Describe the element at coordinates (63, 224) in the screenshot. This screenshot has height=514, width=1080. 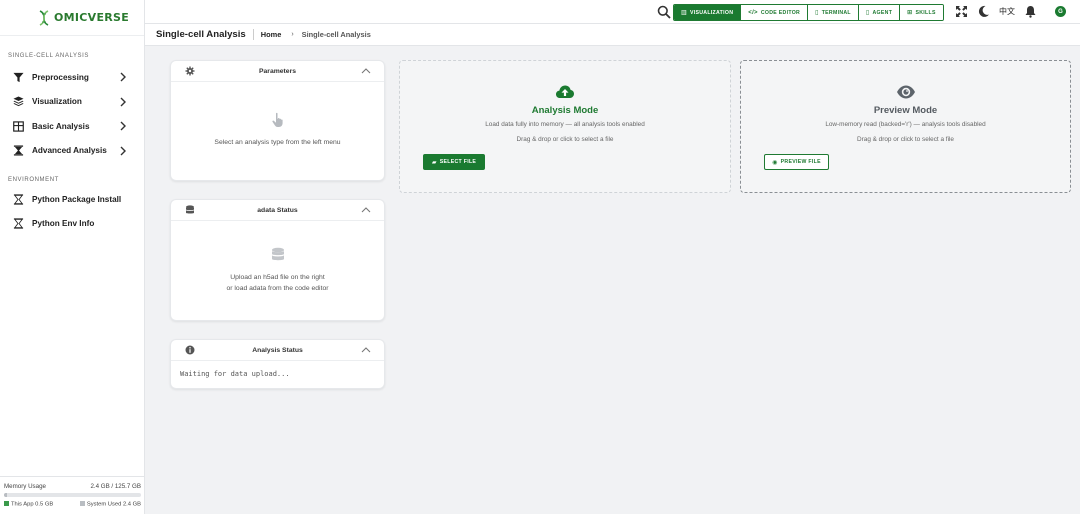
I see `sidebar-item-label: Python Env Info` at that location.